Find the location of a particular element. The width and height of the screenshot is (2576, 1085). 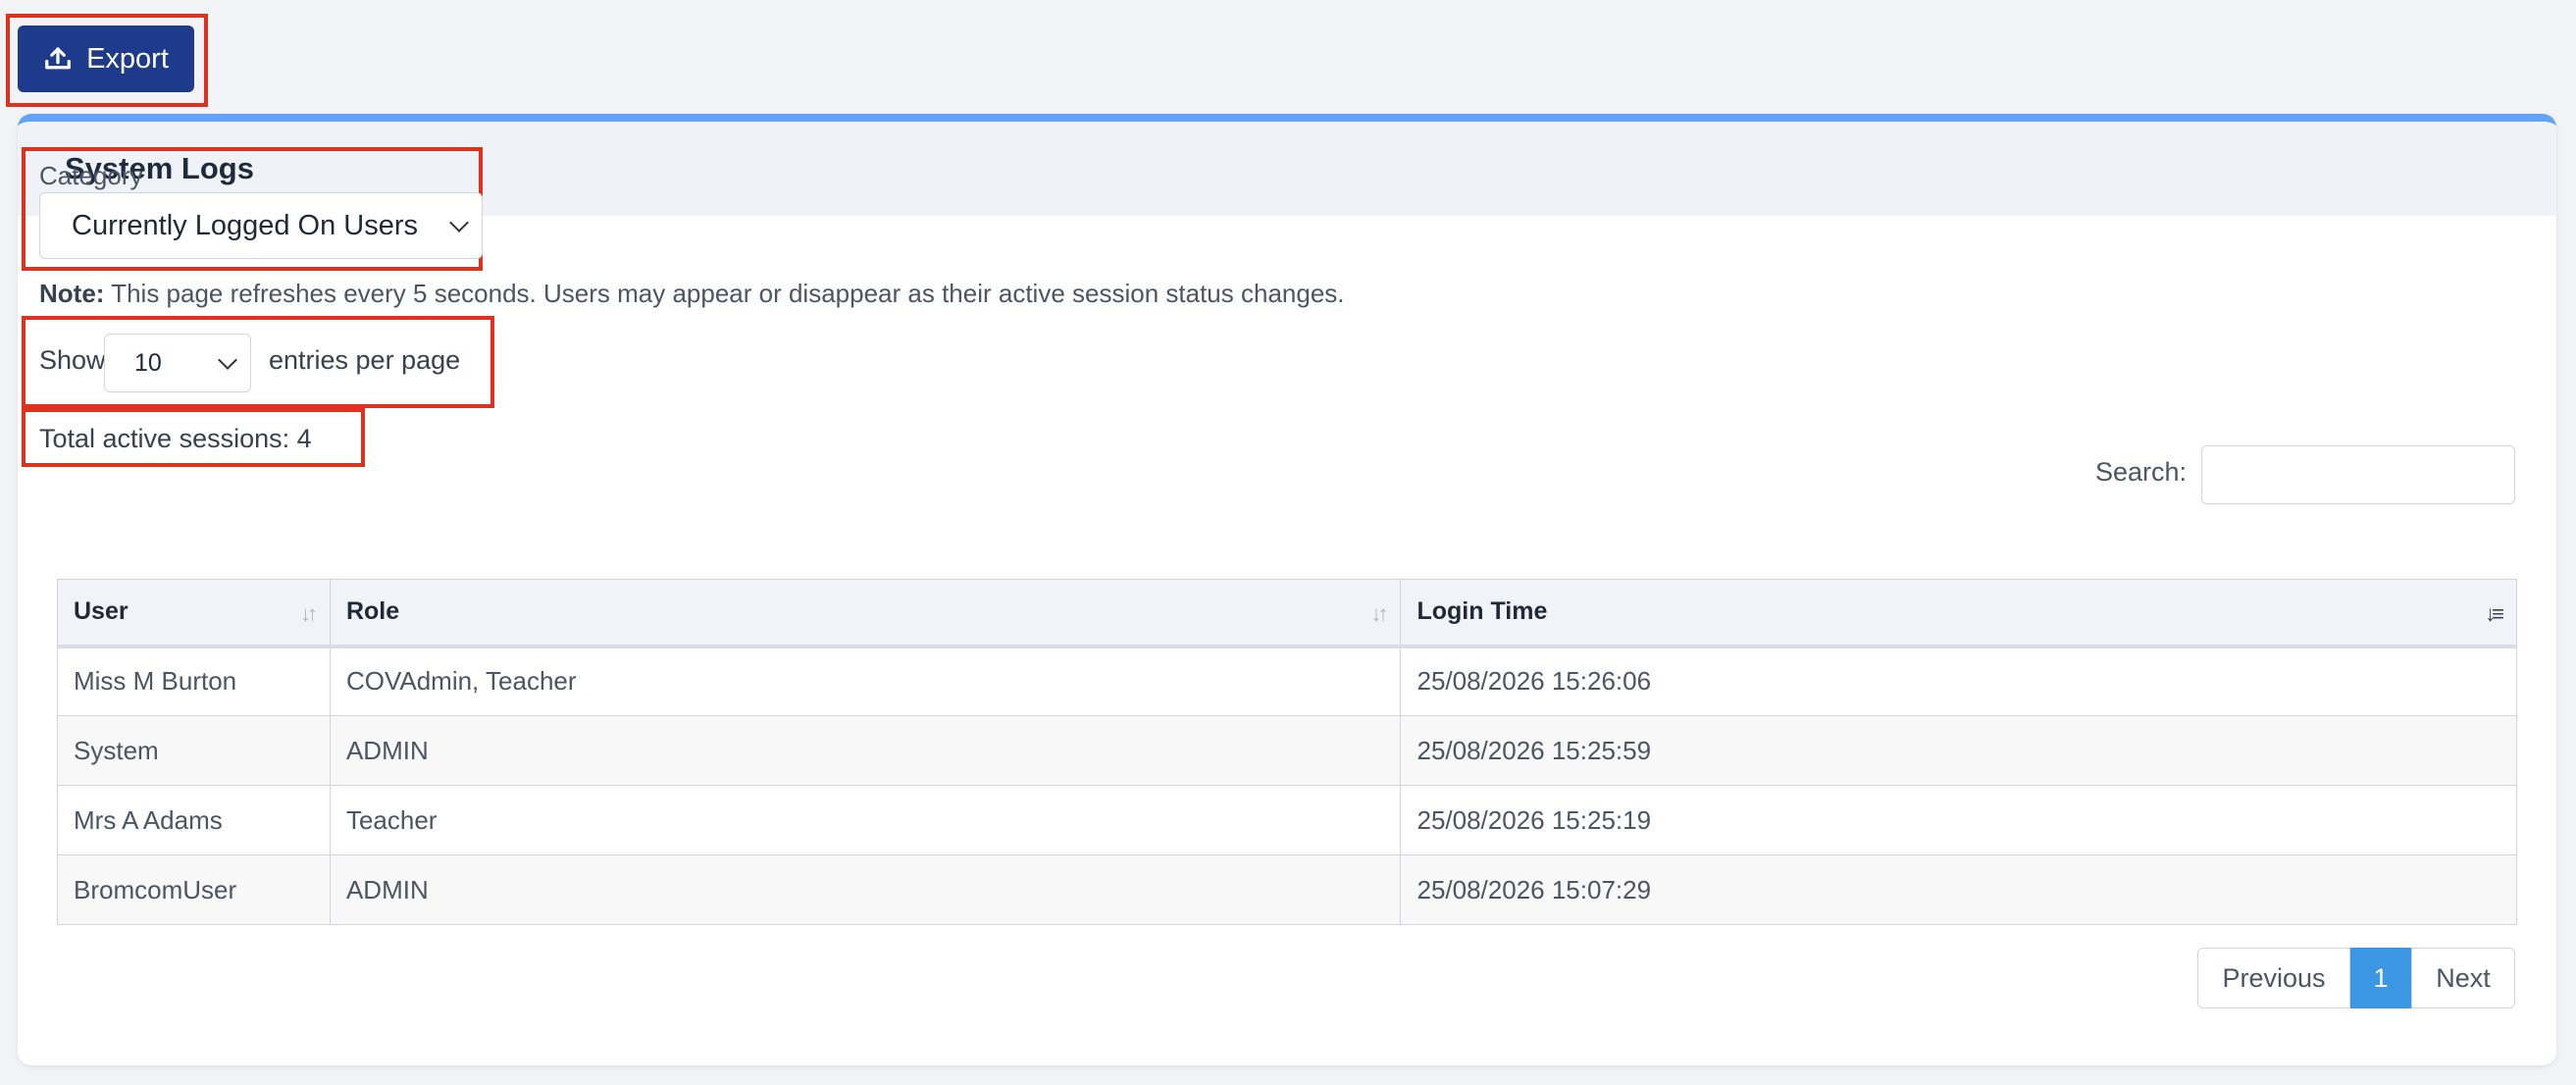

page-1-button: 1 is located at coordinates (2380, 978).